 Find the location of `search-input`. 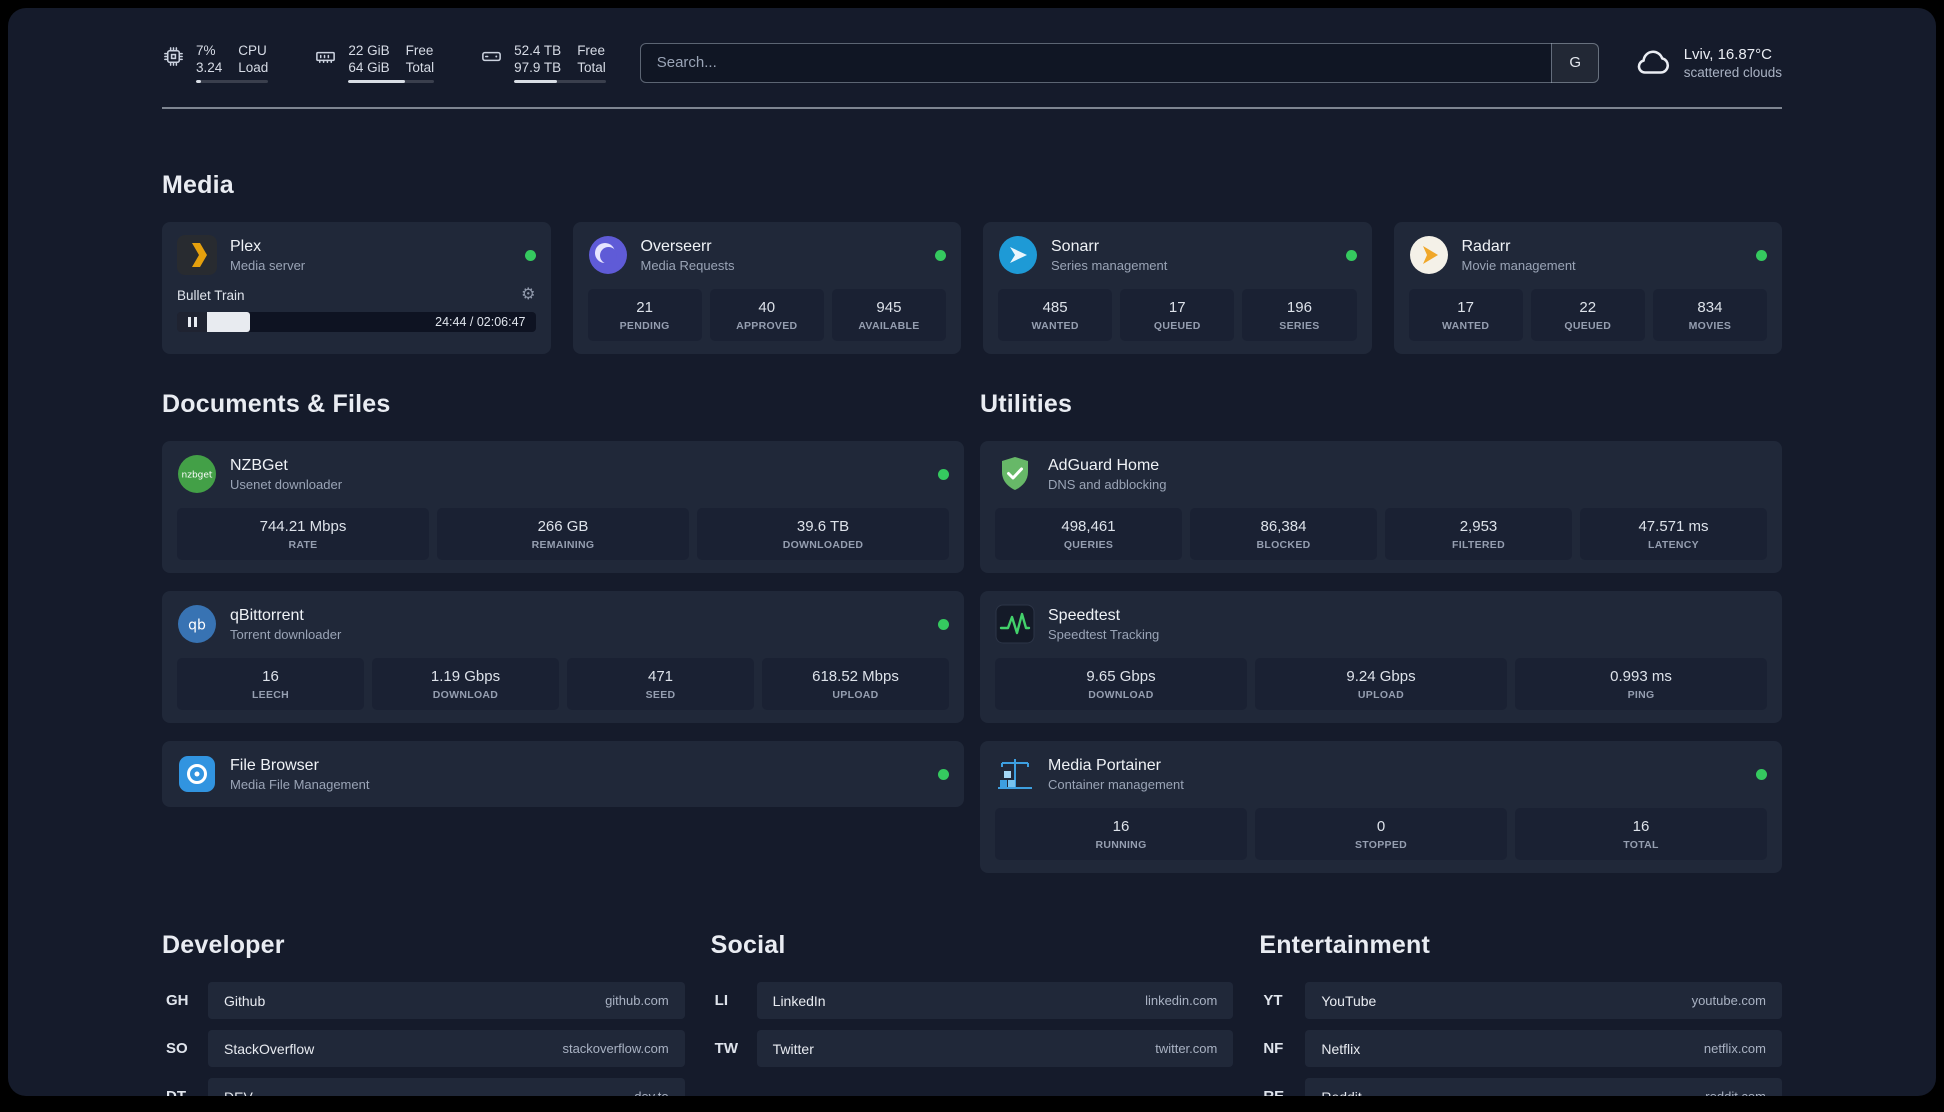

search-input is located at coordinates (1119, 62).